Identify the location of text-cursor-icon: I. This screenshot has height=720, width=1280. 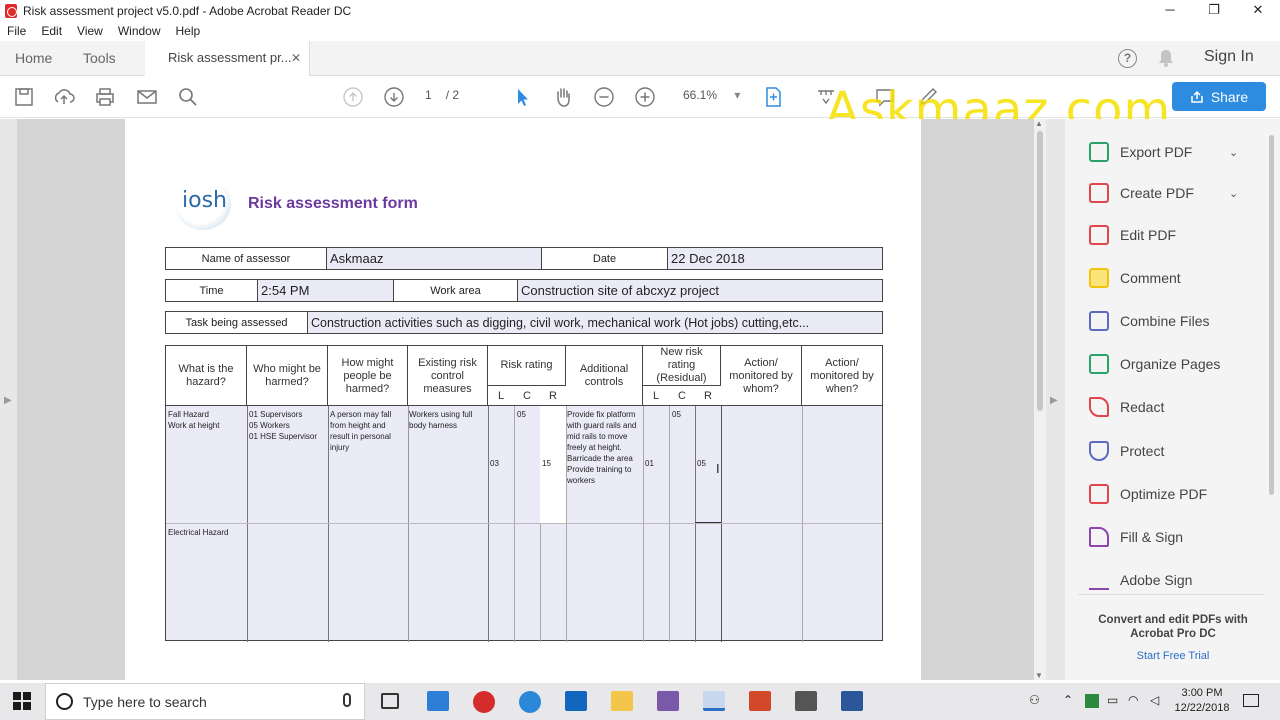
(718, 468).